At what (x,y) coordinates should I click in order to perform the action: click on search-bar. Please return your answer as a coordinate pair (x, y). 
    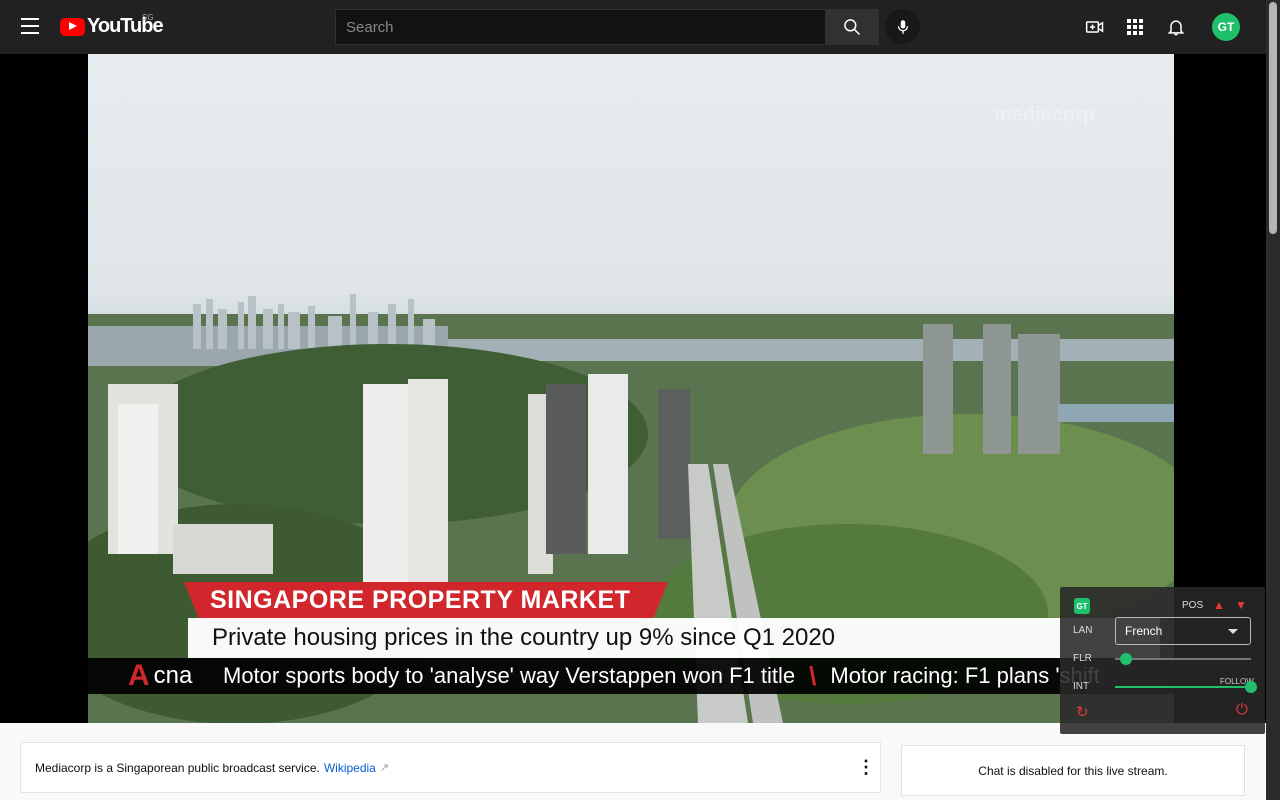
    Looking at the image, I should click on (607, 27).